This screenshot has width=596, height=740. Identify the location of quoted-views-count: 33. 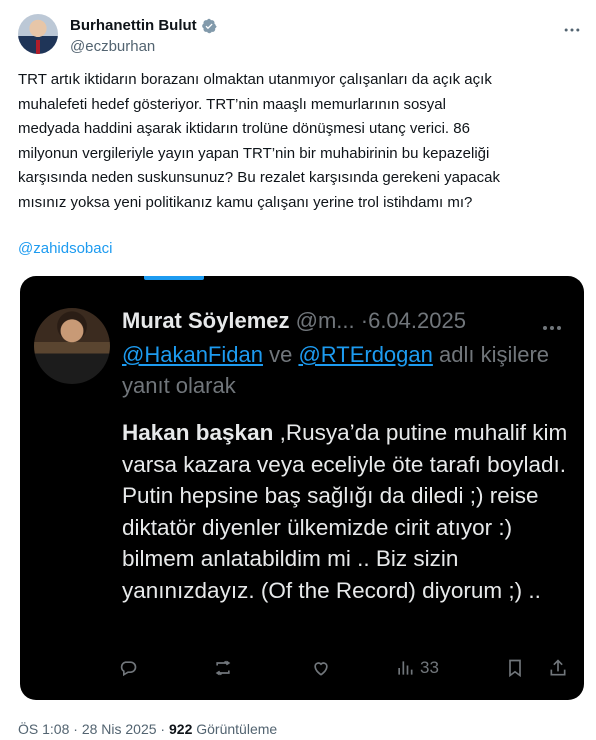
(429, 667).